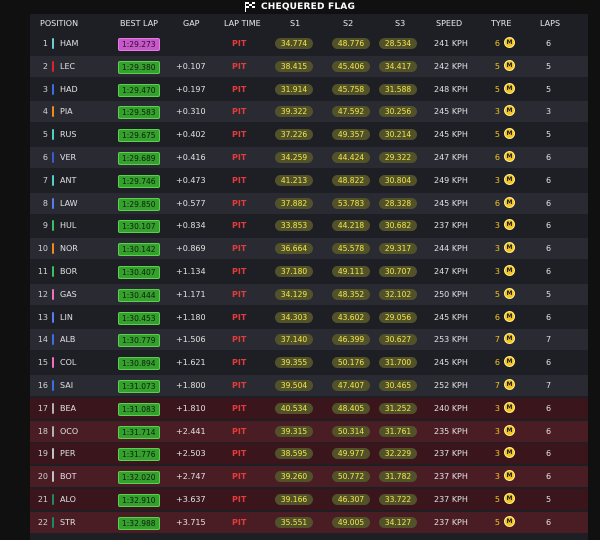 This screenshot has height=540, width=600. Describe the element at coordinates (398, 203) in the screenshot. I see `sector-3-time: 28.328` at that location.